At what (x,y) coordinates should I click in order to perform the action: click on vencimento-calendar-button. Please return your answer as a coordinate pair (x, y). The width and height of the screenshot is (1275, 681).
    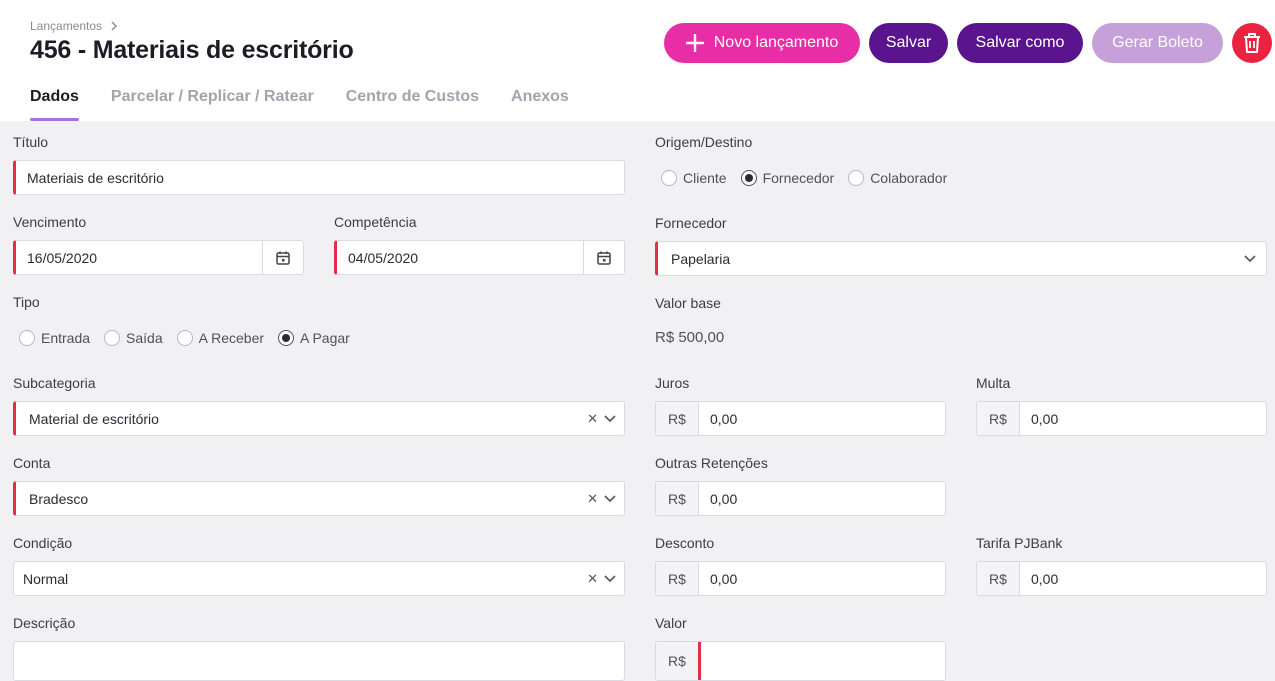
    Looking at the image, I should click on (282, 257).